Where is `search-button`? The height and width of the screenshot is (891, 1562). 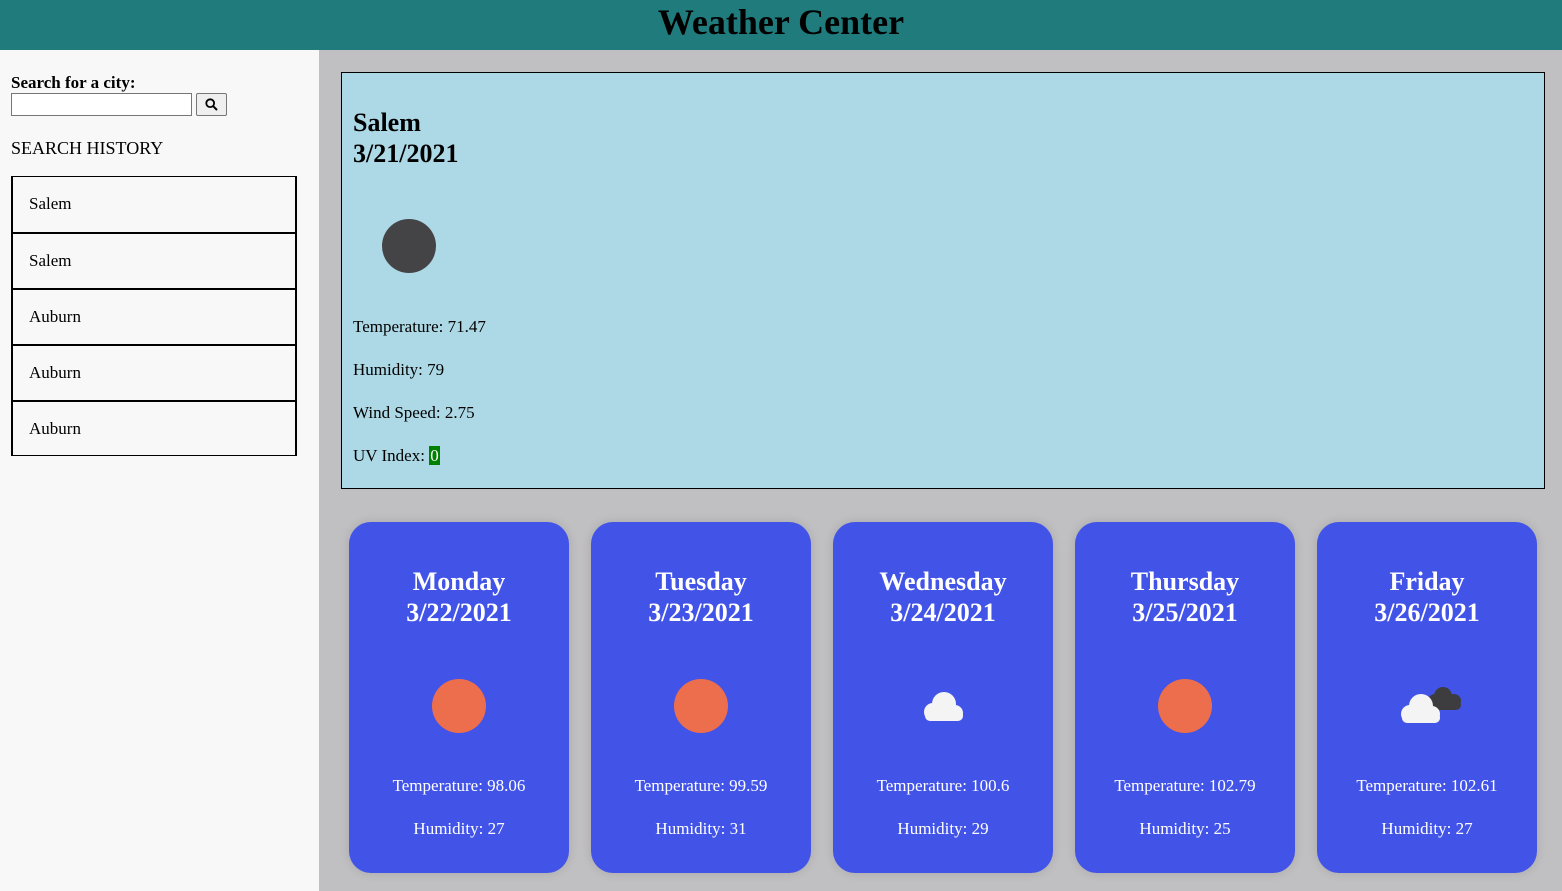 search-button is located at coordinates (211, 104).